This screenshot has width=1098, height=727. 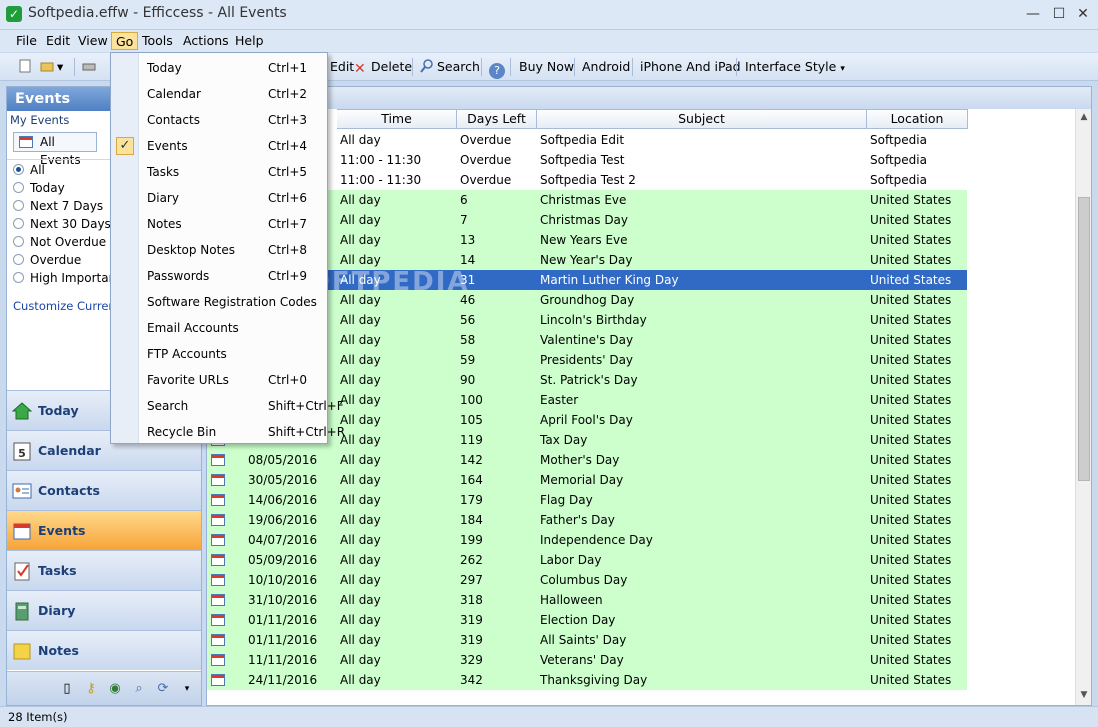 I want to click on go-menu-item-favorite-urls: Favorite URLs Ctrl+0, so click(x=219, y=380).